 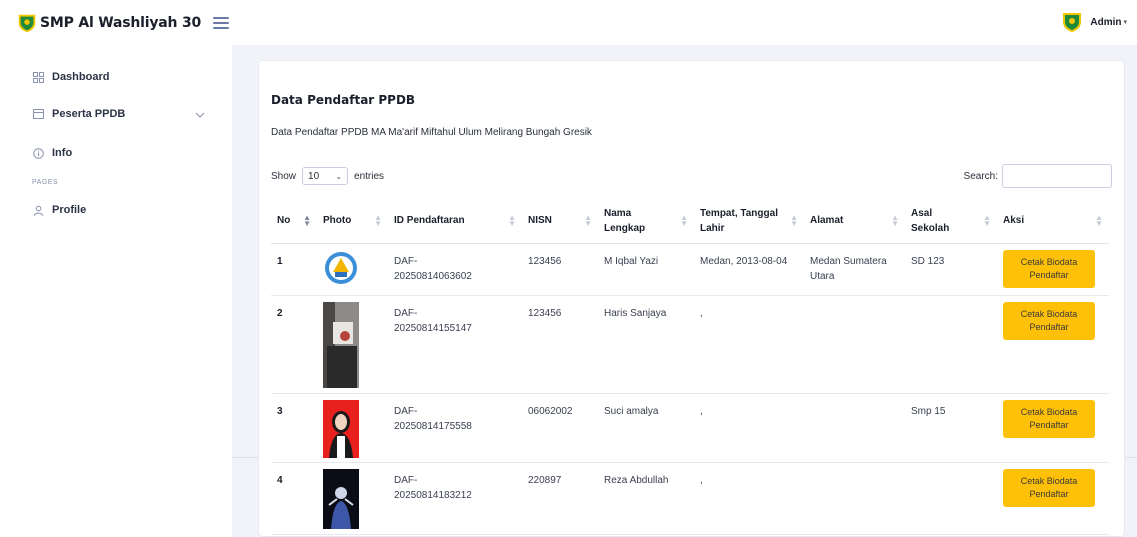 I want to click on sidebar-item-info: Info, so click(x=52, y=153).